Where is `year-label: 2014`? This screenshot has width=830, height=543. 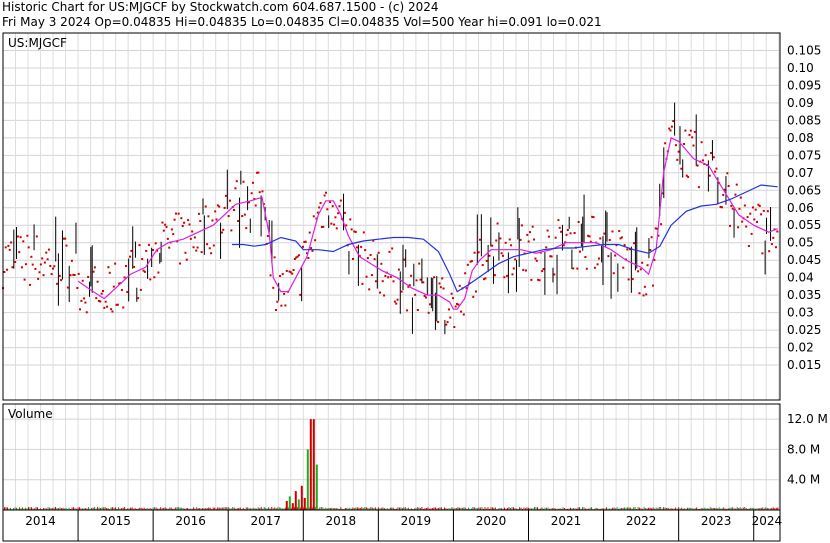 year-label: 2014 is located at coordinates (40, 521).